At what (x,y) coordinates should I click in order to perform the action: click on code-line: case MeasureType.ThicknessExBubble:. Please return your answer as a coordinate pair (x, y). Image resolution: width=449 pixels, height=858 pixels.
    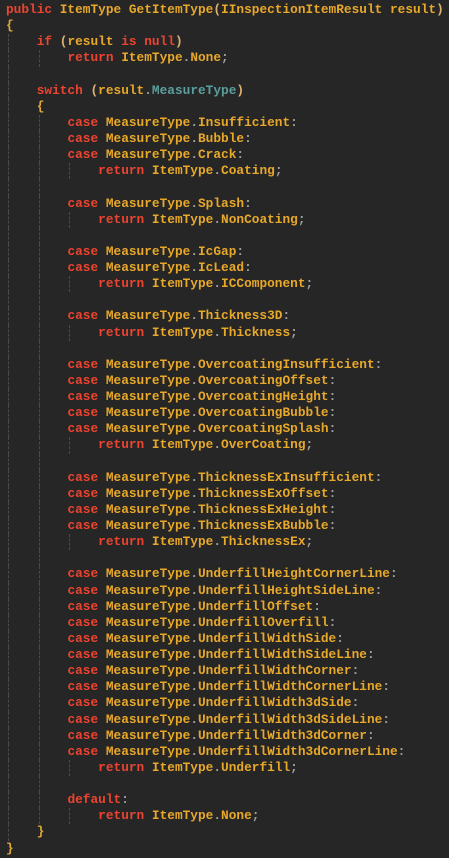
    Looking at the image, I should click on (224, 526).